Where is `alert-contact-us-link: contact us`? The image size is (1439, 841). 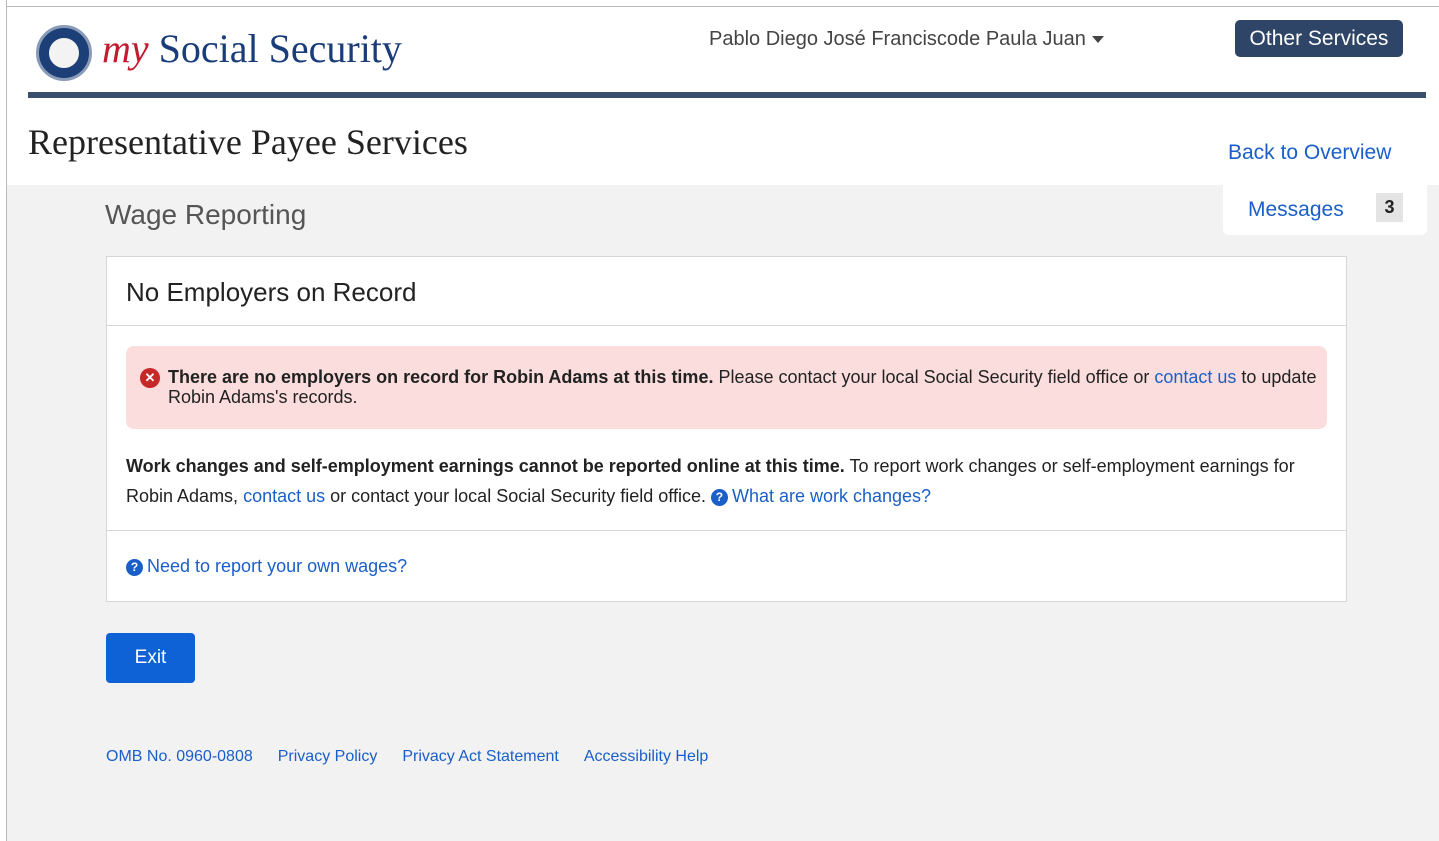
alert-contact-us-link: contact us is located at coordinates (1195, 377).